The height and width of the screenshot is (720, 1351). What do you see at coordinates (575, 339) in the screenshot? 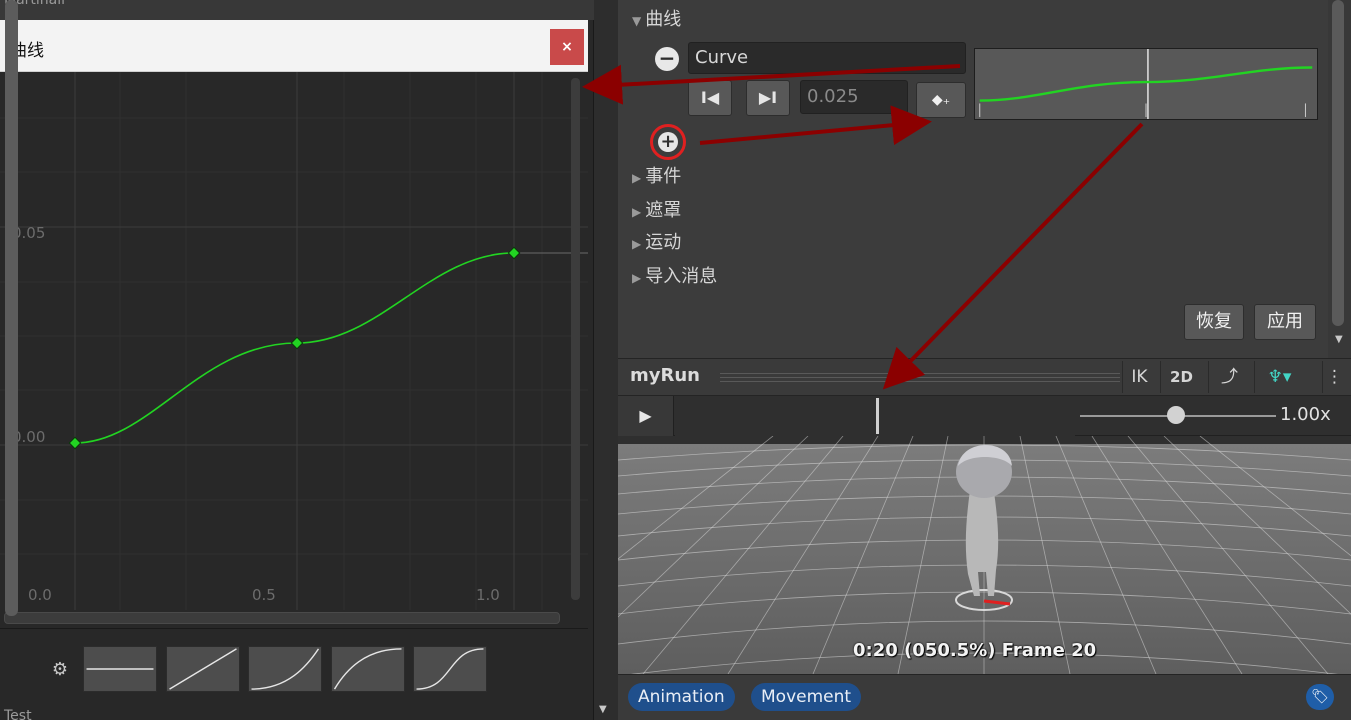
I see `vertical-scrollbar` at bounding box center [575, 339].